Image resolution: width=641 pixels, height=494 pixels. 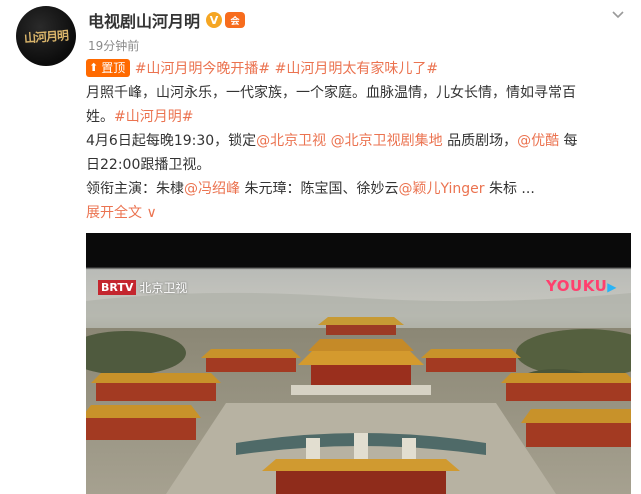 I want to click on pinned-badge: ⬆ 置顶, so click(x=108, y=68).